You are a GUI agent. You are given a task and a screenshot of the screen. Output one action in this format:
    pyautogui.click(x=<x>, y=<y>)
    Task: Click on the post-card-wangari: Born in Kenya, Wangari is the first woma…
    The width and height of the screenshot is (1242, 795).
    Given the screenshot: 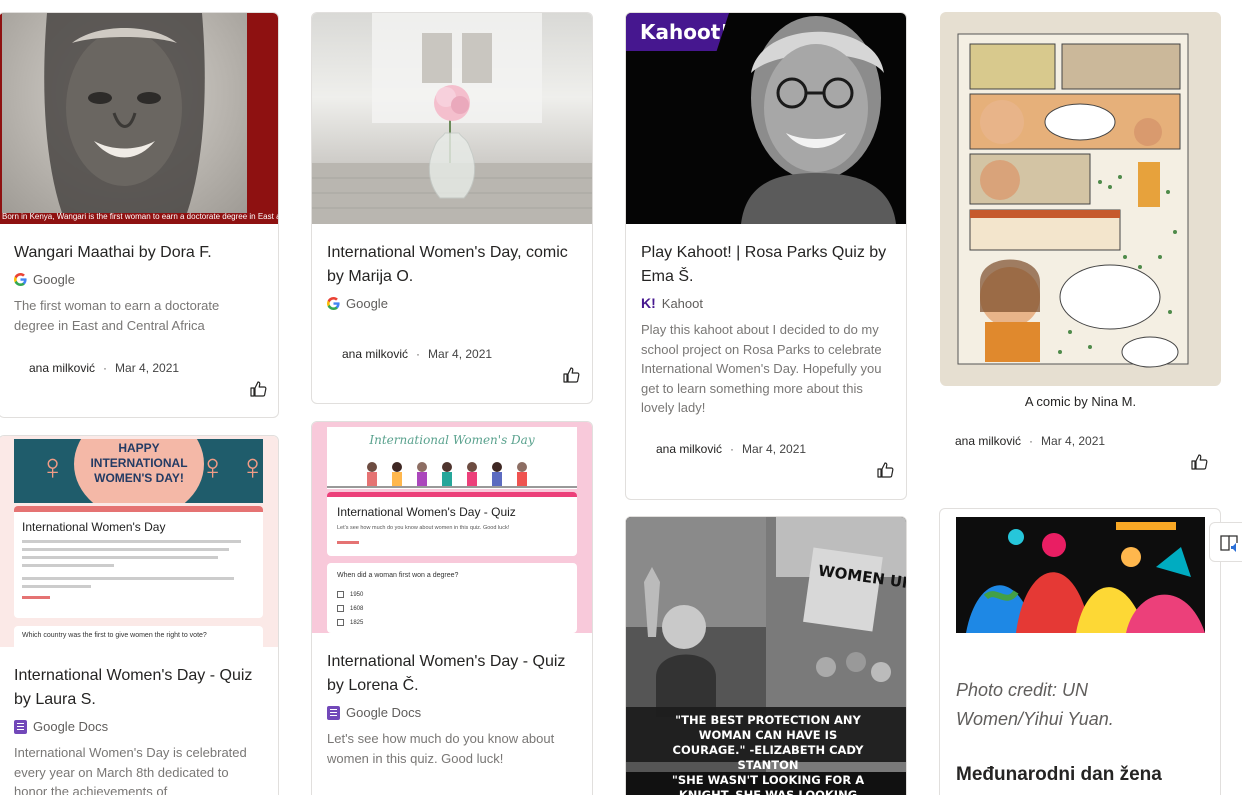 What is the action you would take?
    pyautogui.click(x=139, y=215)
    